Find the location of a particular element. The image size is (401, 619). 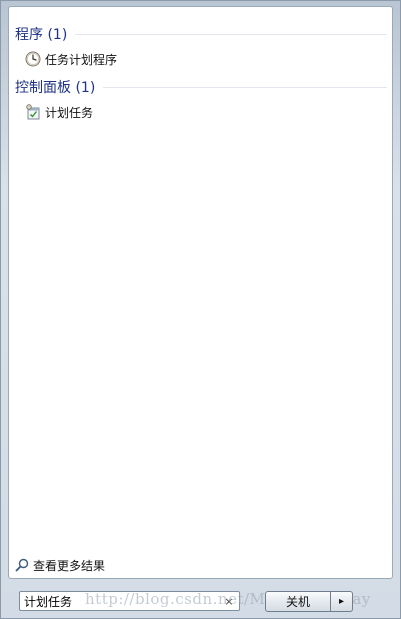

shutdown-button: 关机 is located at coordinates (298, 601).